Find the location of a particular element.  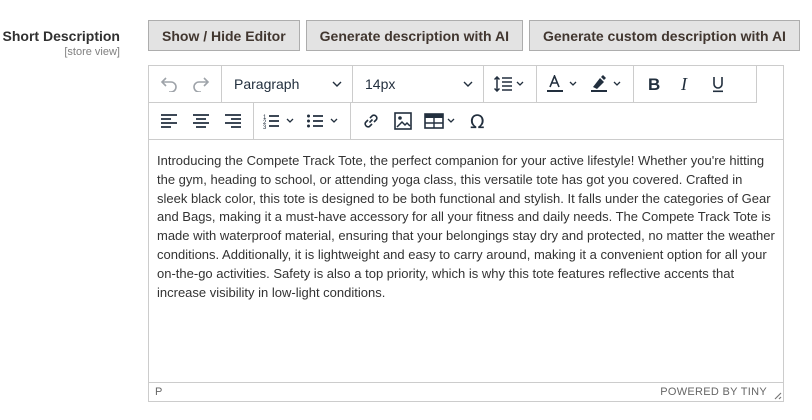

generate-custom-ai-description-button: Generate custom description with AI is located at coordinates (664, 35).